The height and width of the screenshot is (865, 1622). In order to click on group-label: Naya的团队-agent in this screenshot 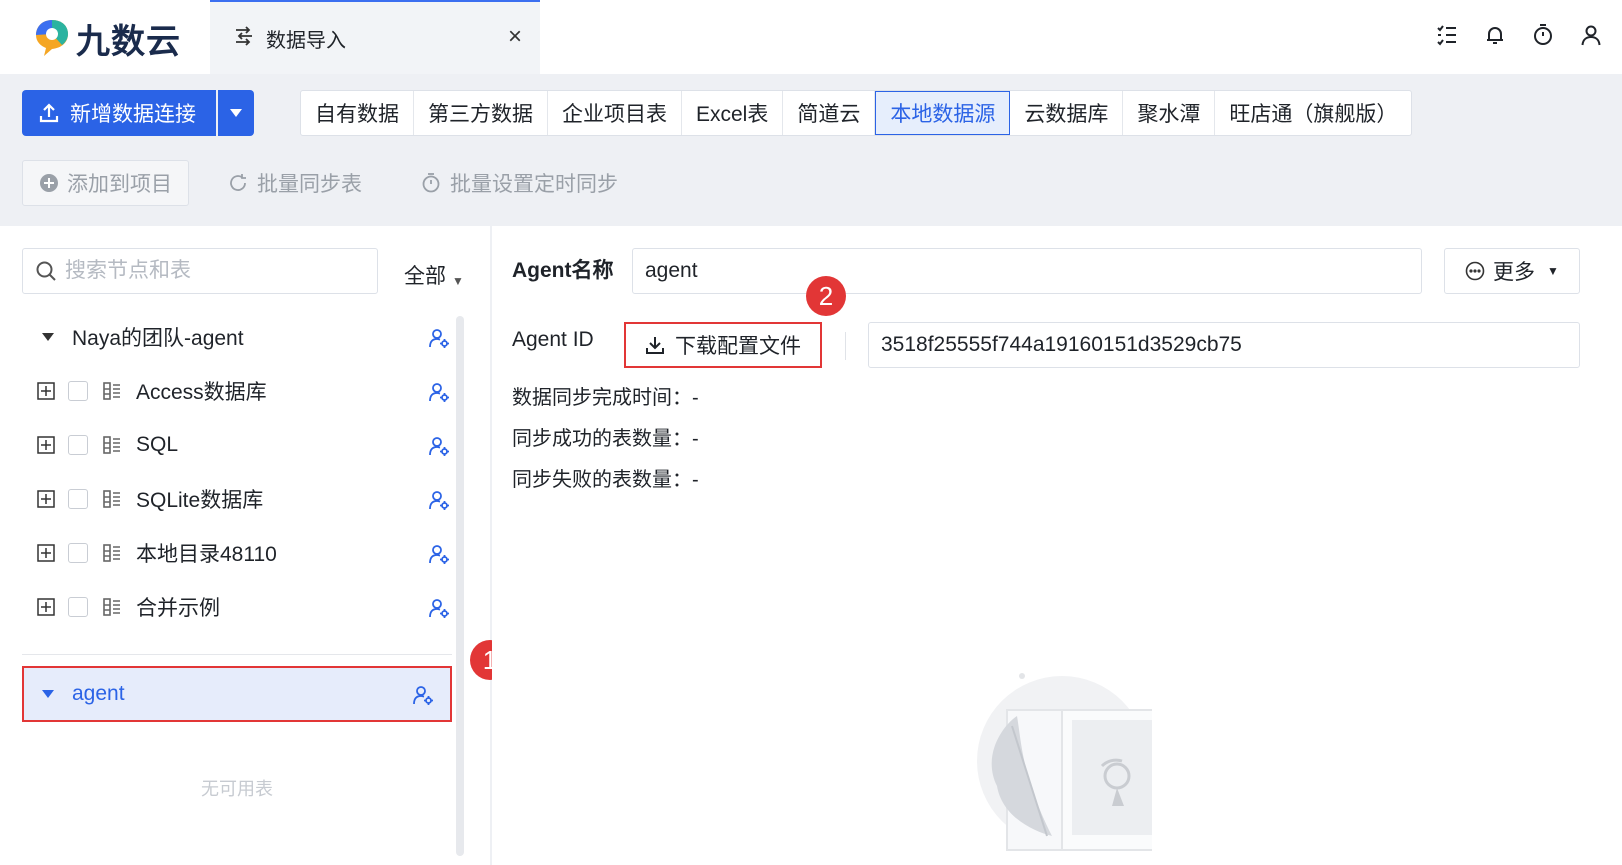, I will do `click(158, 338)`.